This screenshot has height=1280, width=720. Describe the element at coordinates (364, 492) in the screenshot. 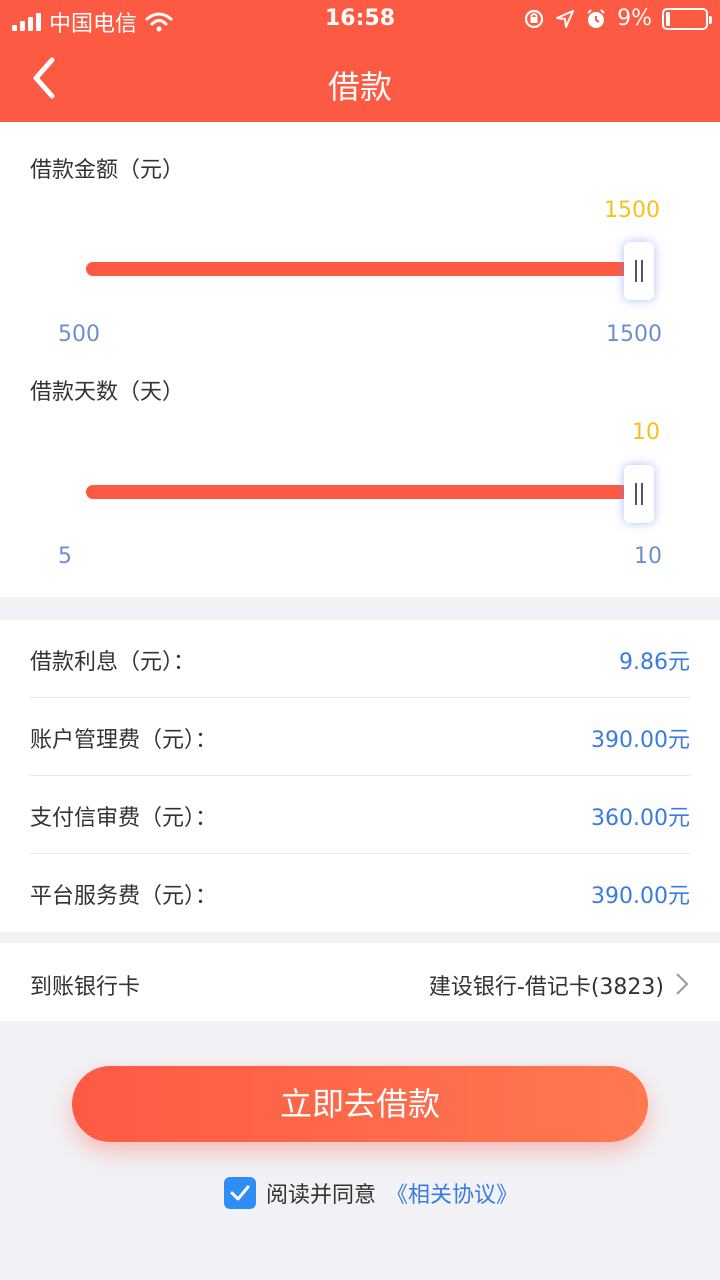

I see `days-slider-track` at that location.